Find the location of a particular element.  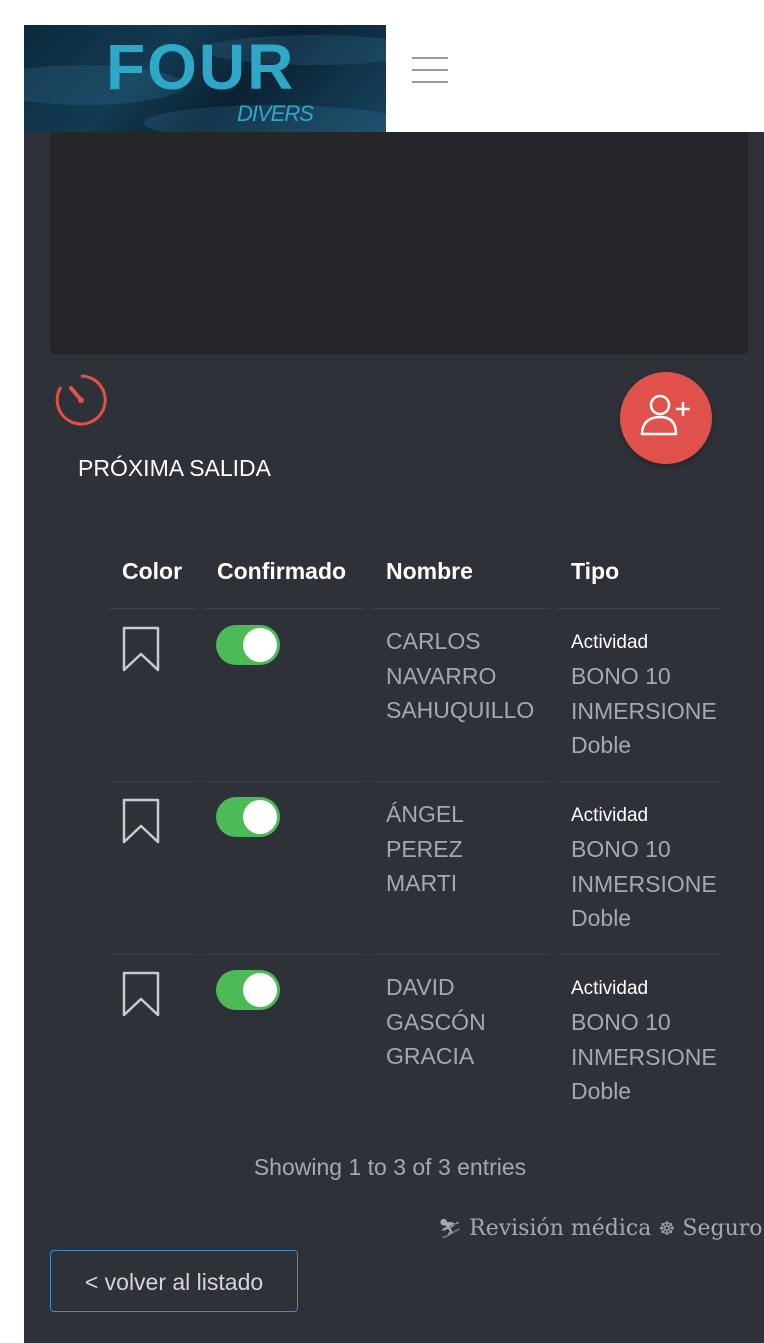

hamburger-icon is located at coordinates (430, 70).